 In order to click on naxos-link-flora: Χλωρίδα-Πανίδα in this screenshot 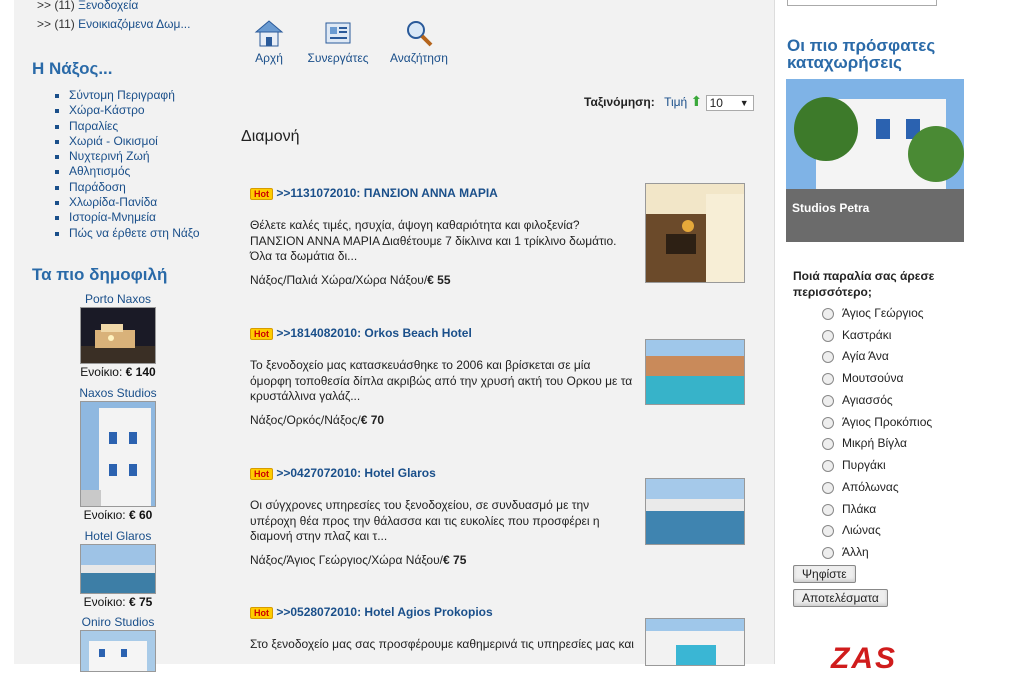, I will do `click(113, 202)`.